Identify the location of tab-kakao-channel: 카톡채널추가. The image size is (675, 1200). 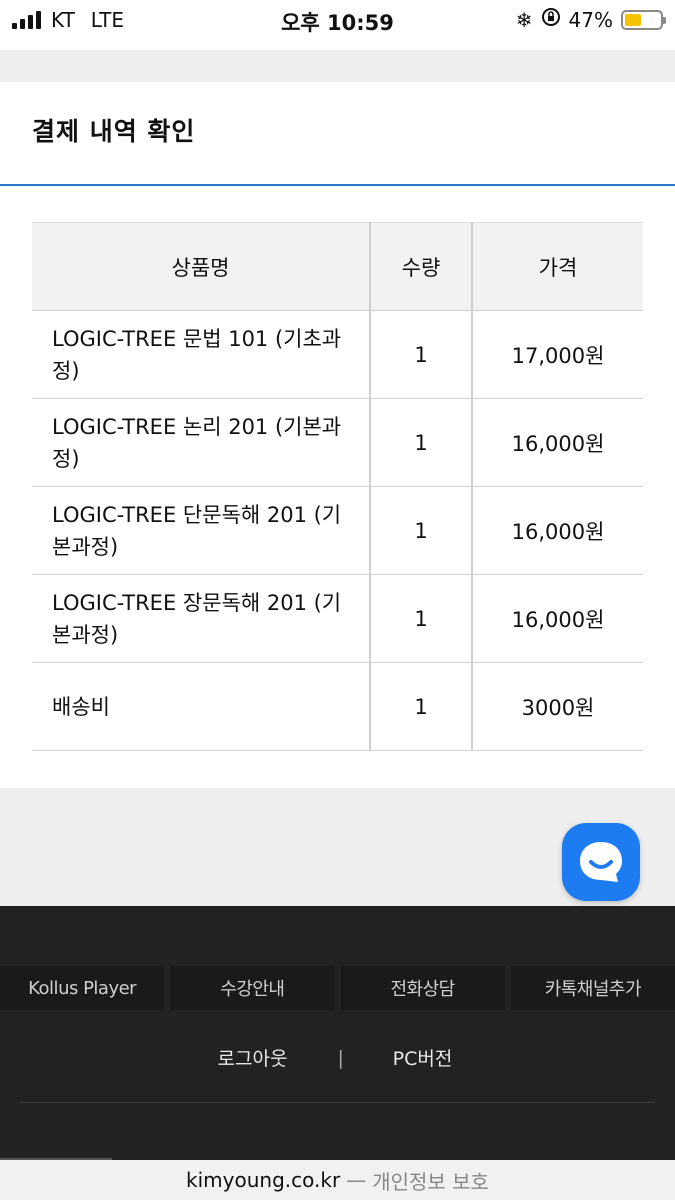
(592, 988).